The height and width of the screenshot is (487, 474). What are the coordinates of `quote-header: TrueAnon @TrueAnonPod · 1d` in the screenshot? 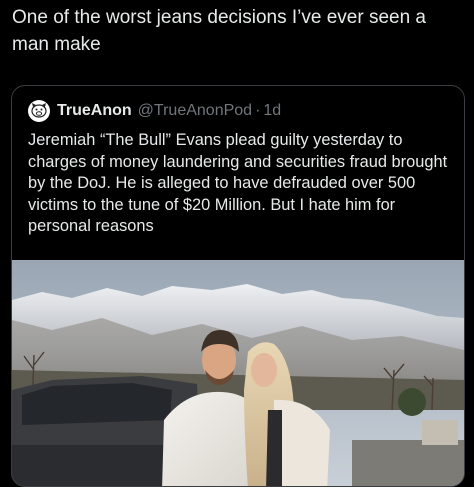 It's located at (154, 111).